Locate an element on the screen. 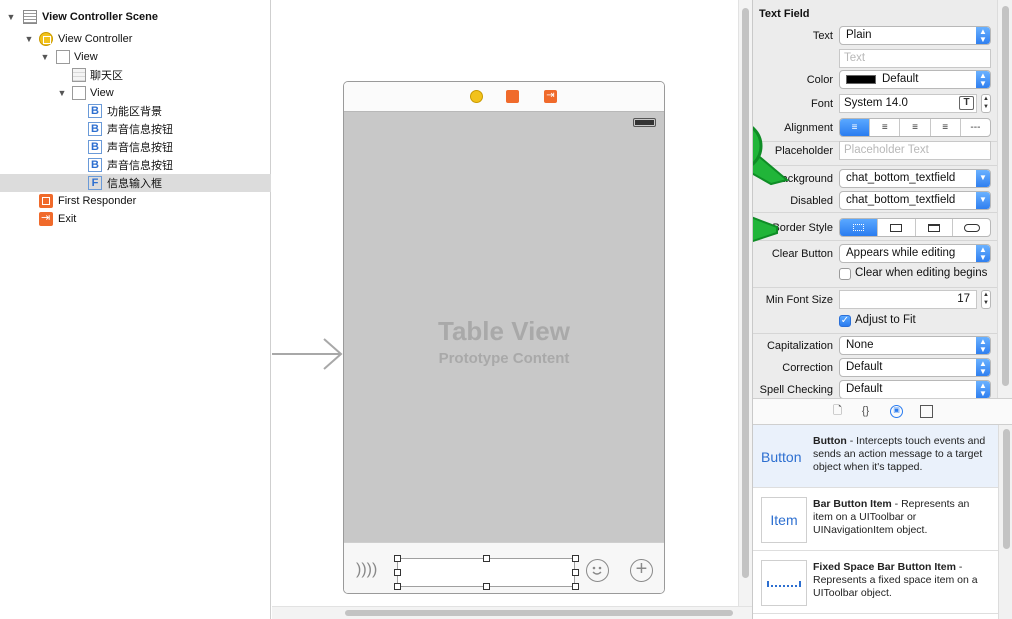 The height and width of the screenshot is (619, 1012). outline-row-subview: ▼ View is located at coordinates (135, 93).